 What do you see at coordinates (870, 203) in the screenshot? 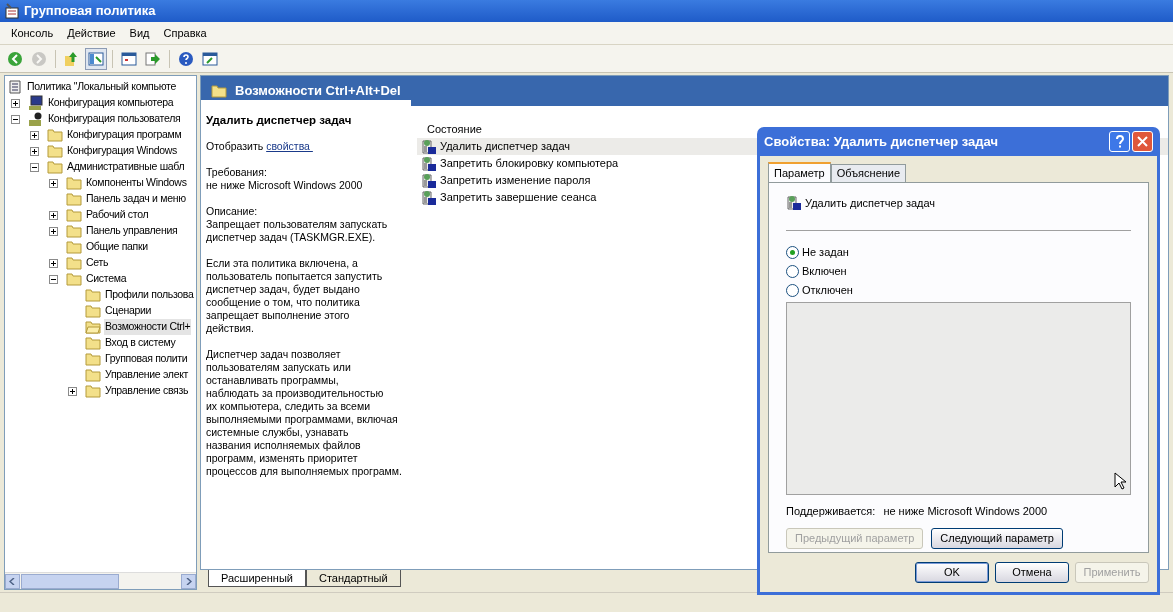
I see `setting-name: Удалить диспетчер задач` at bounding box center [870, 203].